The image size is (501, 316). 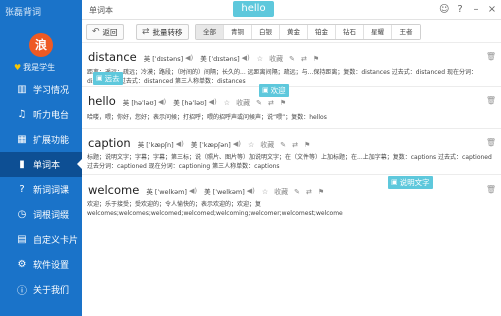 I want to click on sidebar-item-label: 扩展功能, so click(x=51, y=141).